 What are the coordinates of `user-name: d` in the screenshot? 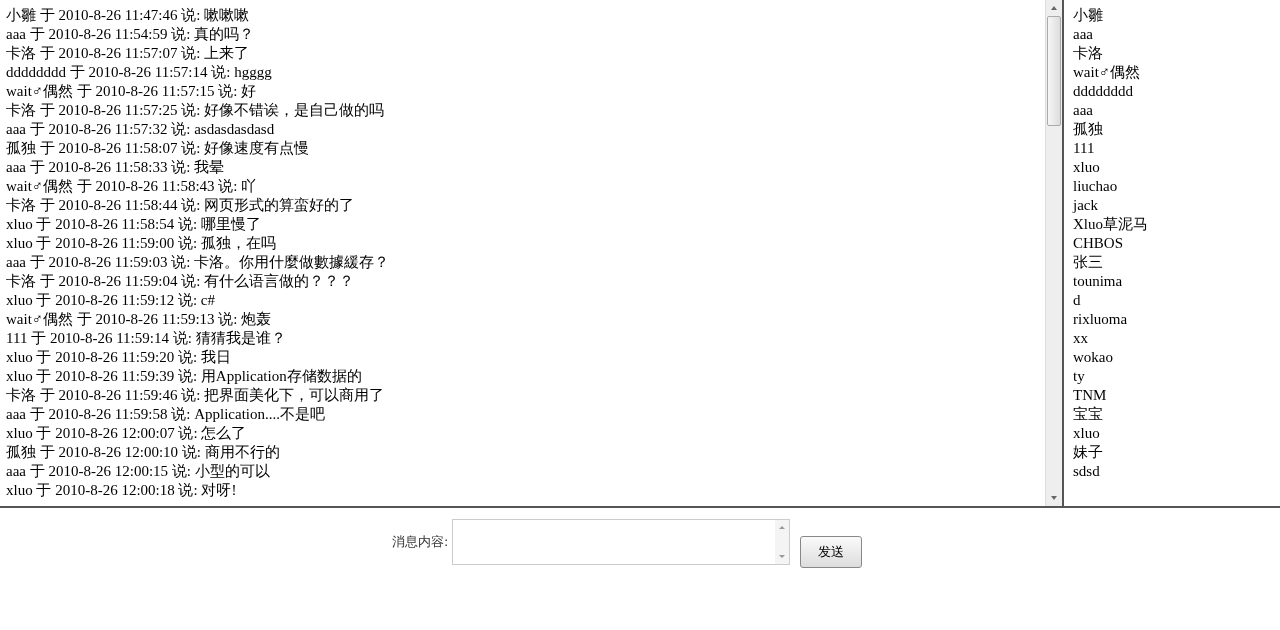 It's located at (1077, 300).